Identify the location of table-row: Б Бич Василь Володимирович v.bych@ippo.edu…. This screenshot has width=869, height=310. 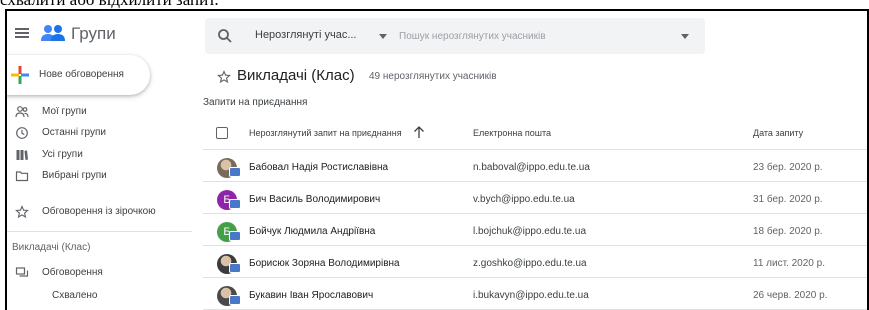
(535, 198).